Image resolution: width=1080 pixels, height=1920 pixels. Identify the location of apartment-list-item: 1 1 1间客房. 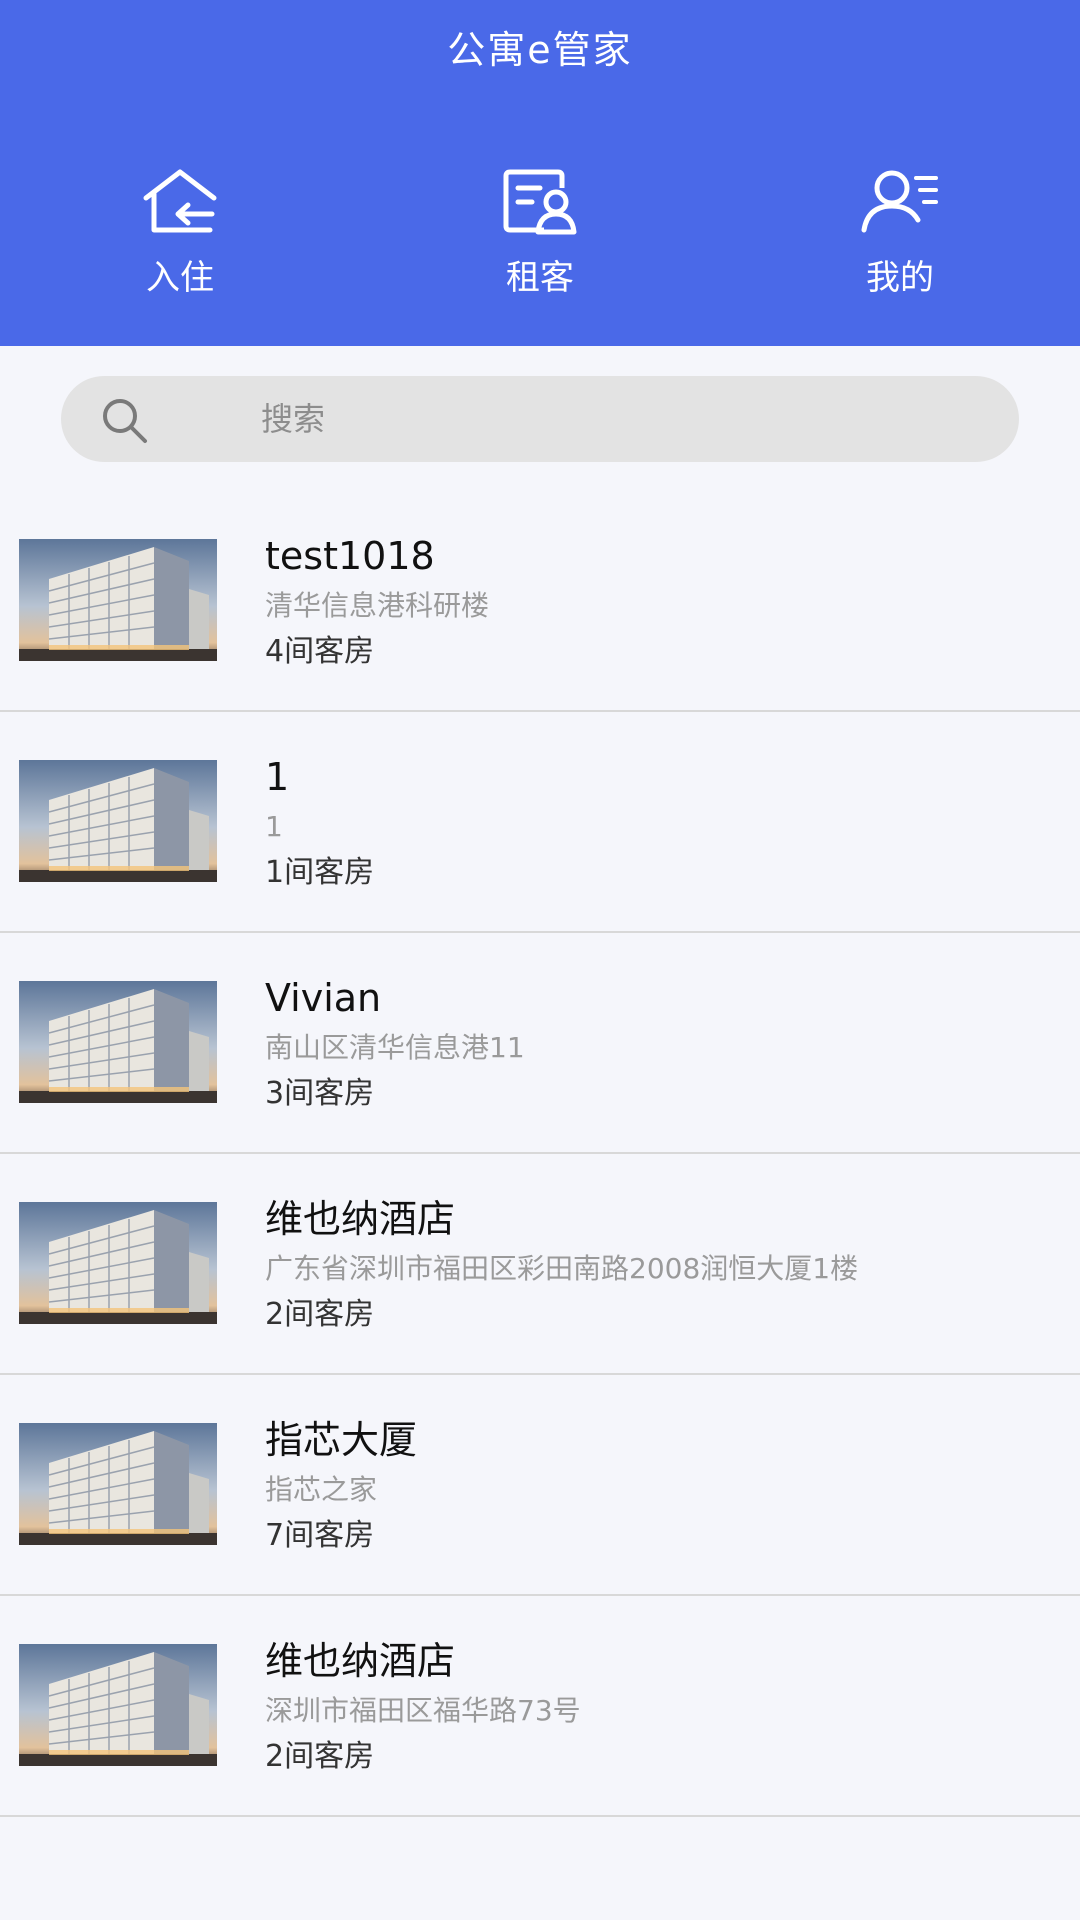
(540, 822).